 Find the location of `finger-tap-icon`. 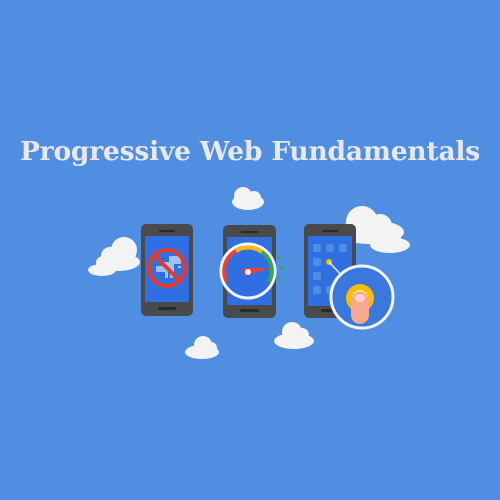

finger-tap-icon is located at coordinates (362, 297).